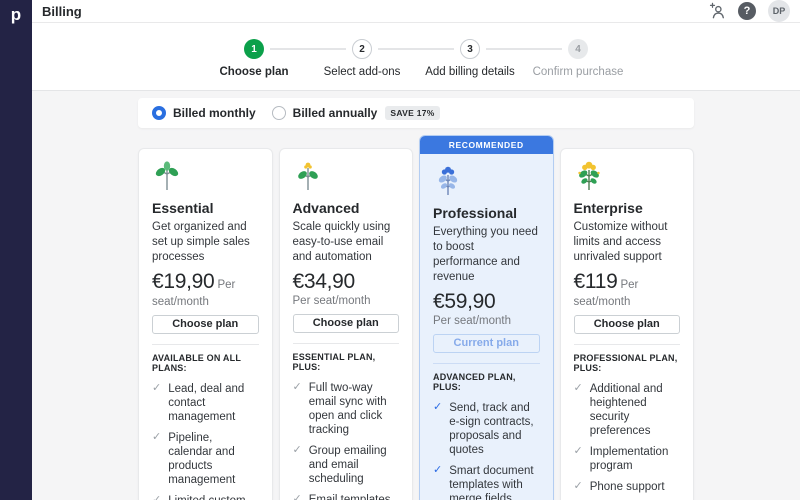 The image size is (800, 500). Describe the element at coordinates (559, 58) in the screenshot. I see `step-confirm-purchase: 4 Confirm purchase` at that location.